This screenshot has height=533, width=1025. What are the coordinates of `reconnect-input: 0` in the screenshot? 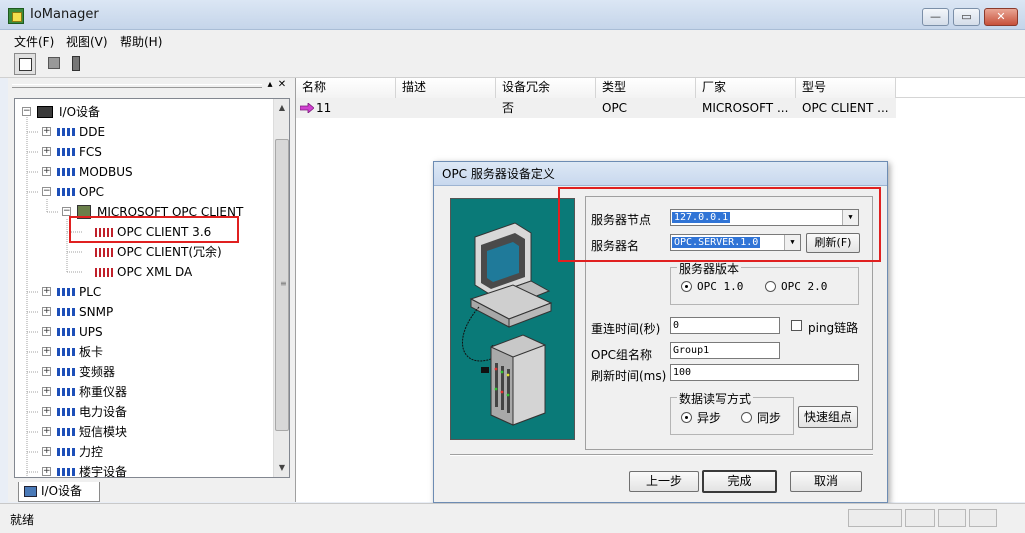 It's located at (725, 325).